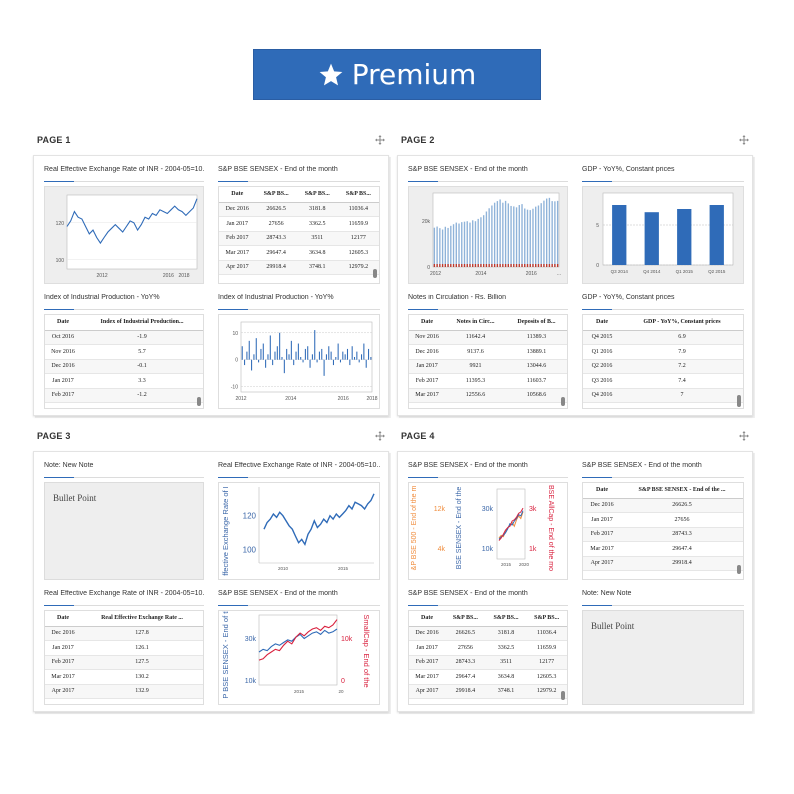  Describe the element at coordinates (682, 323) in the screenshot. I see `col-header: GDP - YoY%, Constant prices` at that location.